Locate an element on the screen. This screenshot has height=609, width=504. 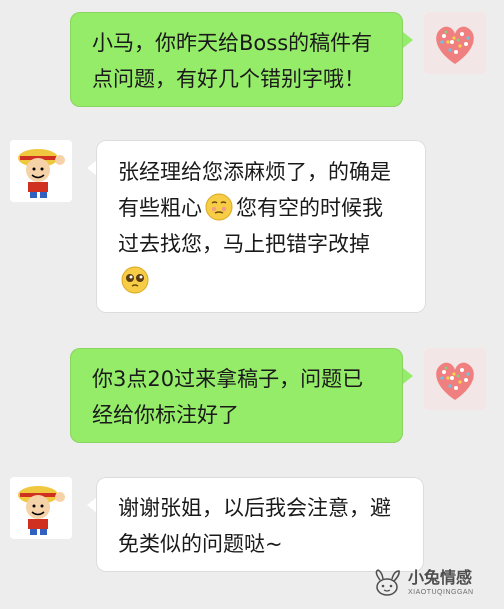
message-text: 你3点20过来拿稿子，问题已经给你标注好了 is located at coordinates (228, 397).